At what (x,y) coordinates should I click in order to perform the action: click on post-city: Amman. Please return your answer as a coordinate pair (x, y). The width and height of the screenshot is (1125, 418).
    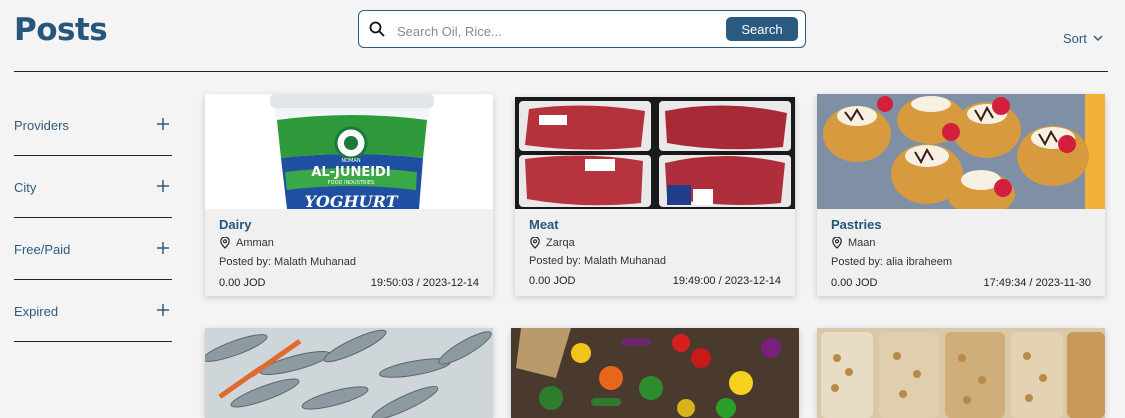
    Looking at the image, I should click on (255, 243).